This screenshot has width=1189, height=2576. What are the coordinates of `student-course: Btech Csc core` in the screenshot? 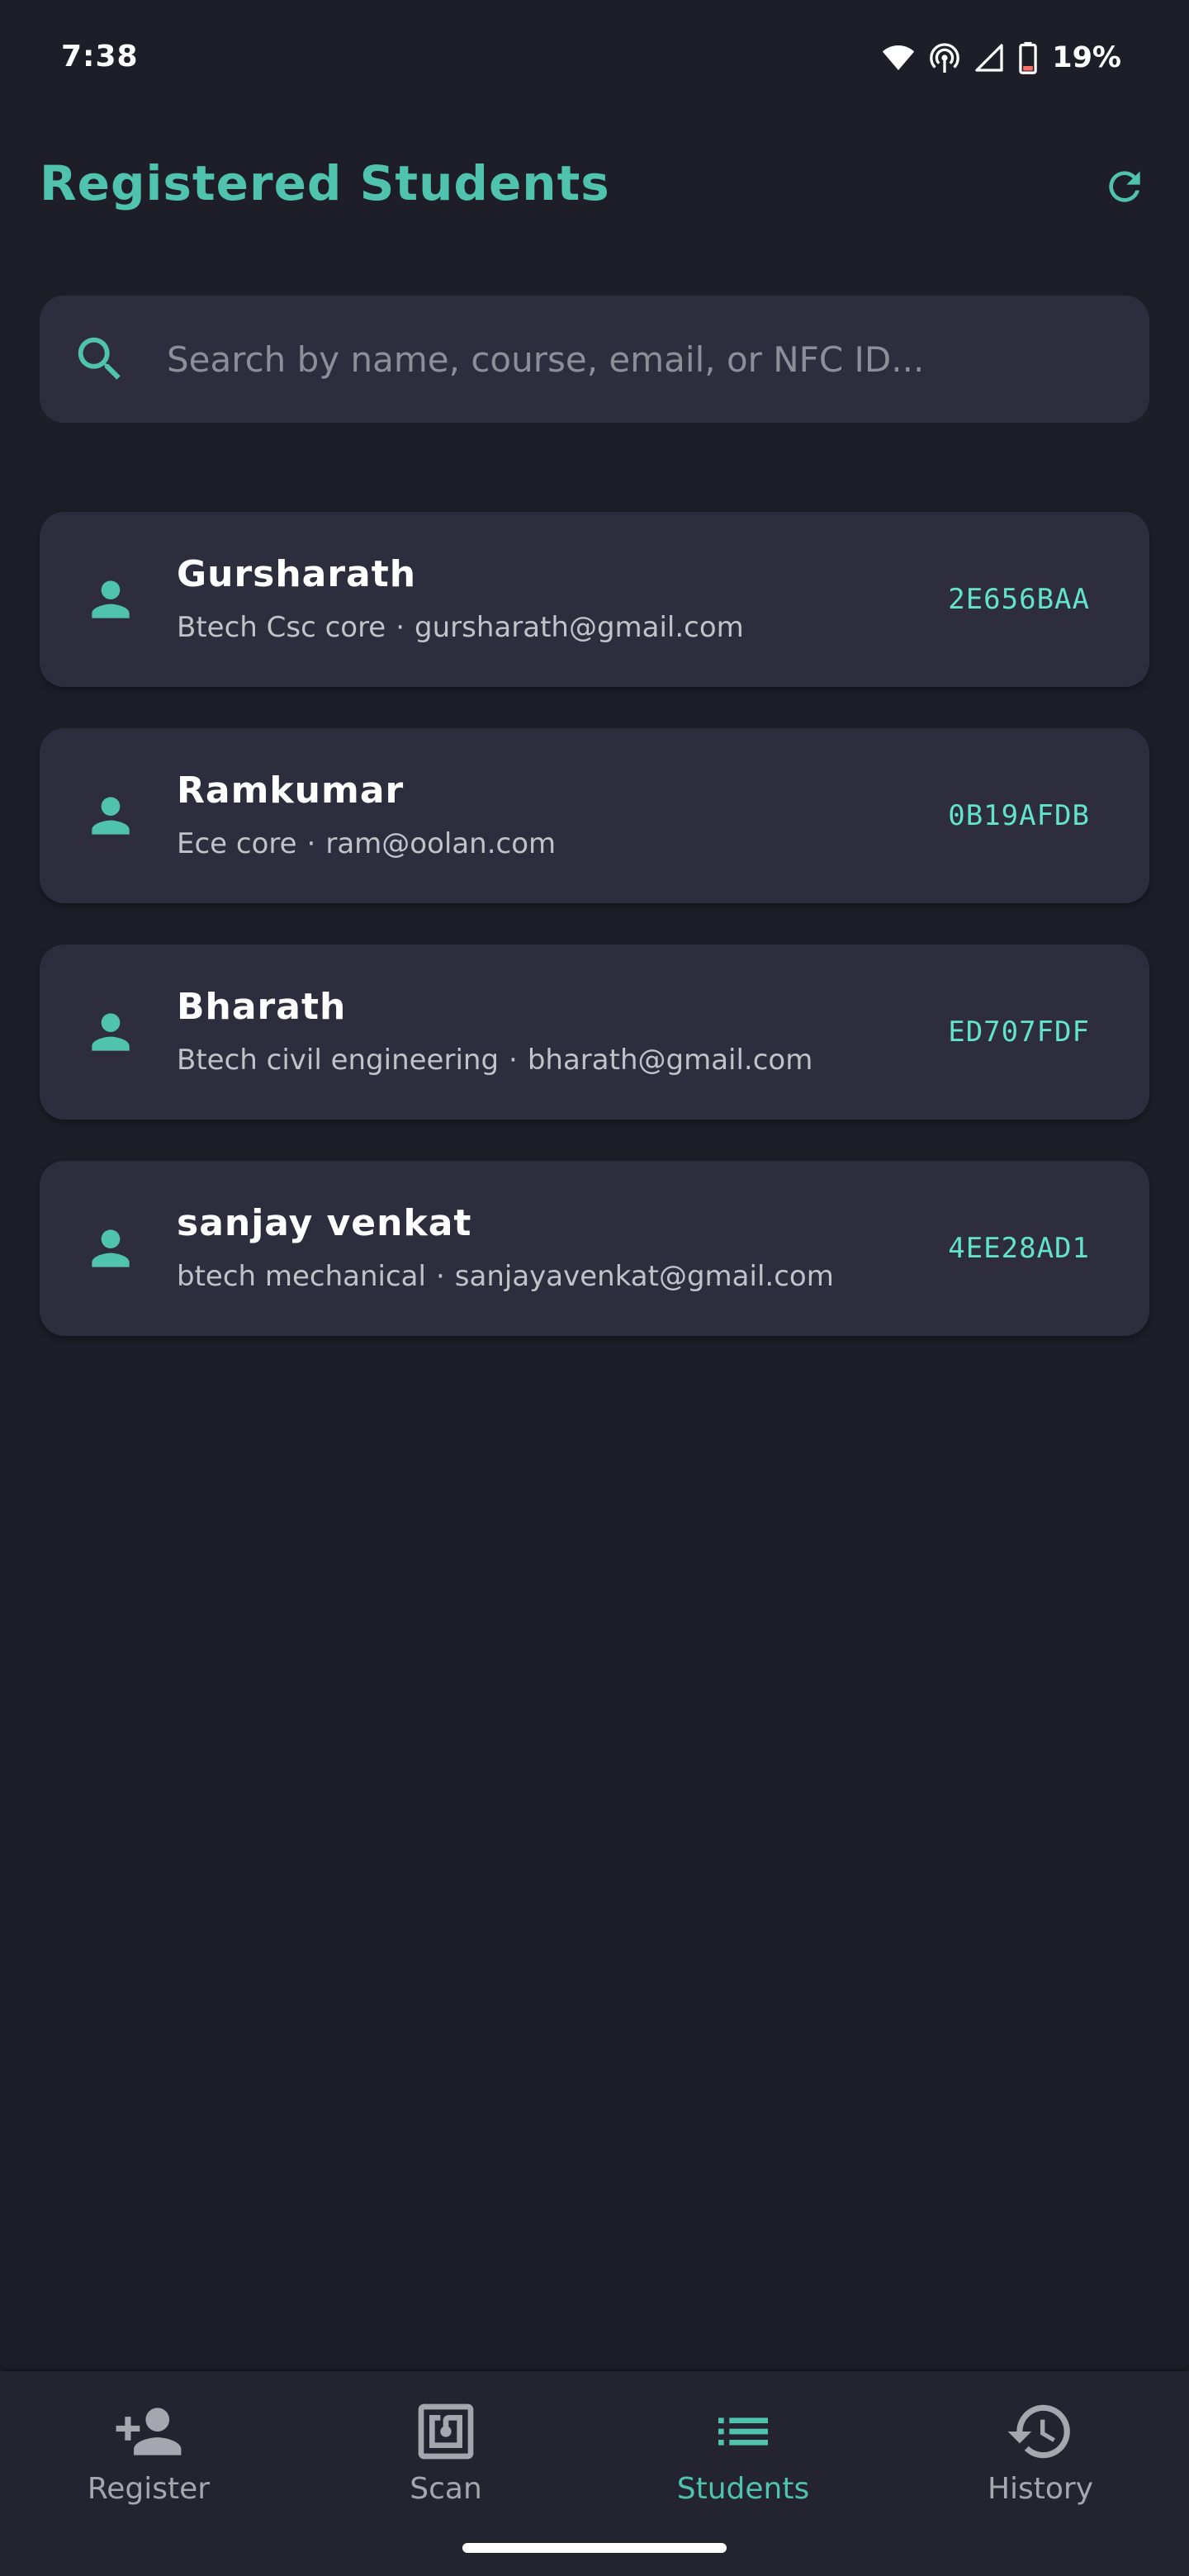 It's located at (281, 627).